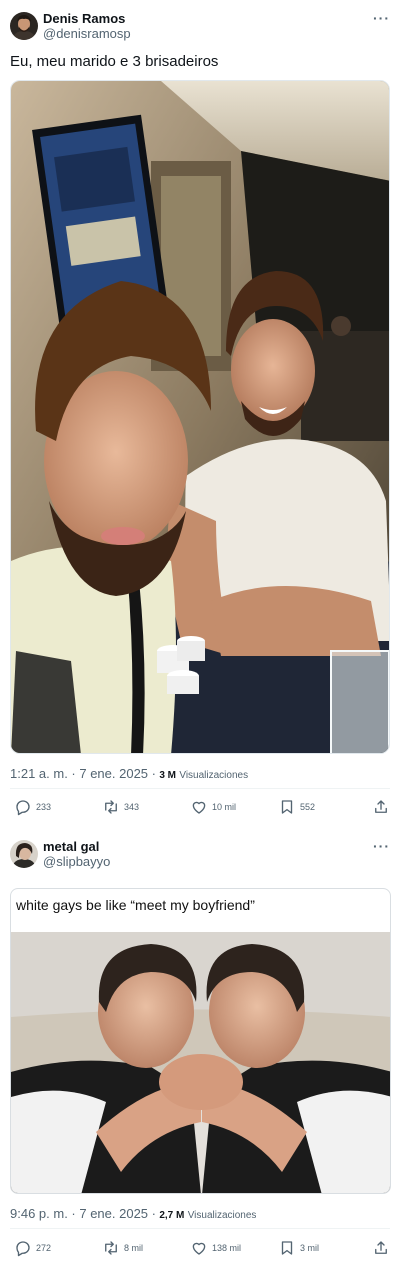 This screenshot has width=400, height=1266. Describe the element at coordinates (167, 775) in the screenshot. I see `views-count: 3 M` at that location.